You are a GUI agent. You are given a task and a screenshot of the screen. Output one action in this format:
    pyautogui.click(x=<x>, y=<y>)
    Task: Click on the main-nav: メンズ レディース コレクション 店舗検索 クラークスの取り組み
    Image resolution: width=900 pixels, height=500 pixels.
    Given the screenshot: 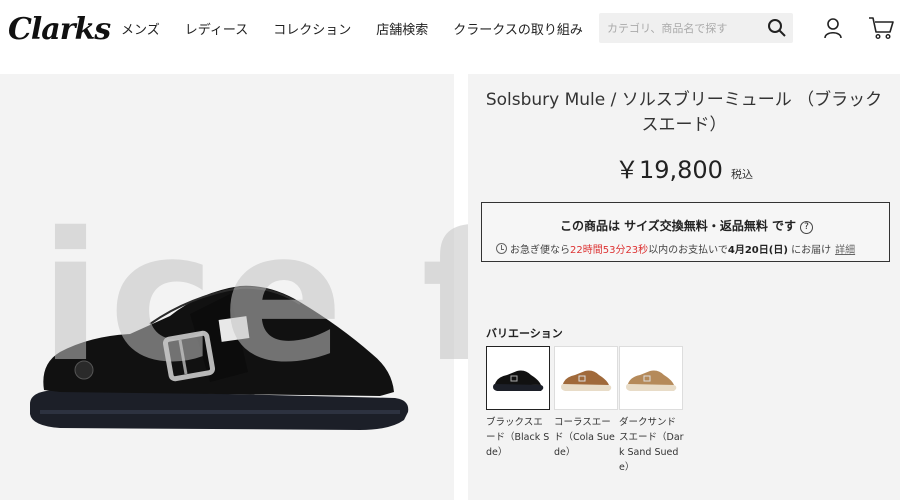 What is the action you would take?
    pyautogui.click(x=364, y=28)
    